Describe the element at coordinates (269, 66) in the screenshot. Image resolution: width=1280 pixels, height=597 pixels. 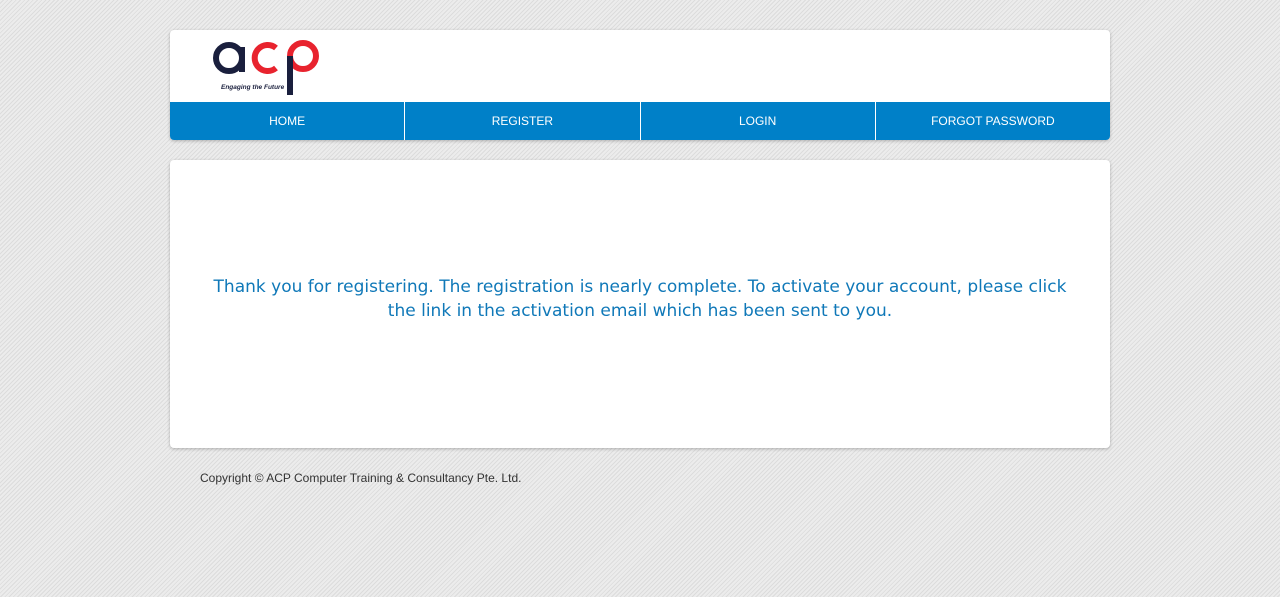
I see `acp-logo: Engaging the Future` at that location.